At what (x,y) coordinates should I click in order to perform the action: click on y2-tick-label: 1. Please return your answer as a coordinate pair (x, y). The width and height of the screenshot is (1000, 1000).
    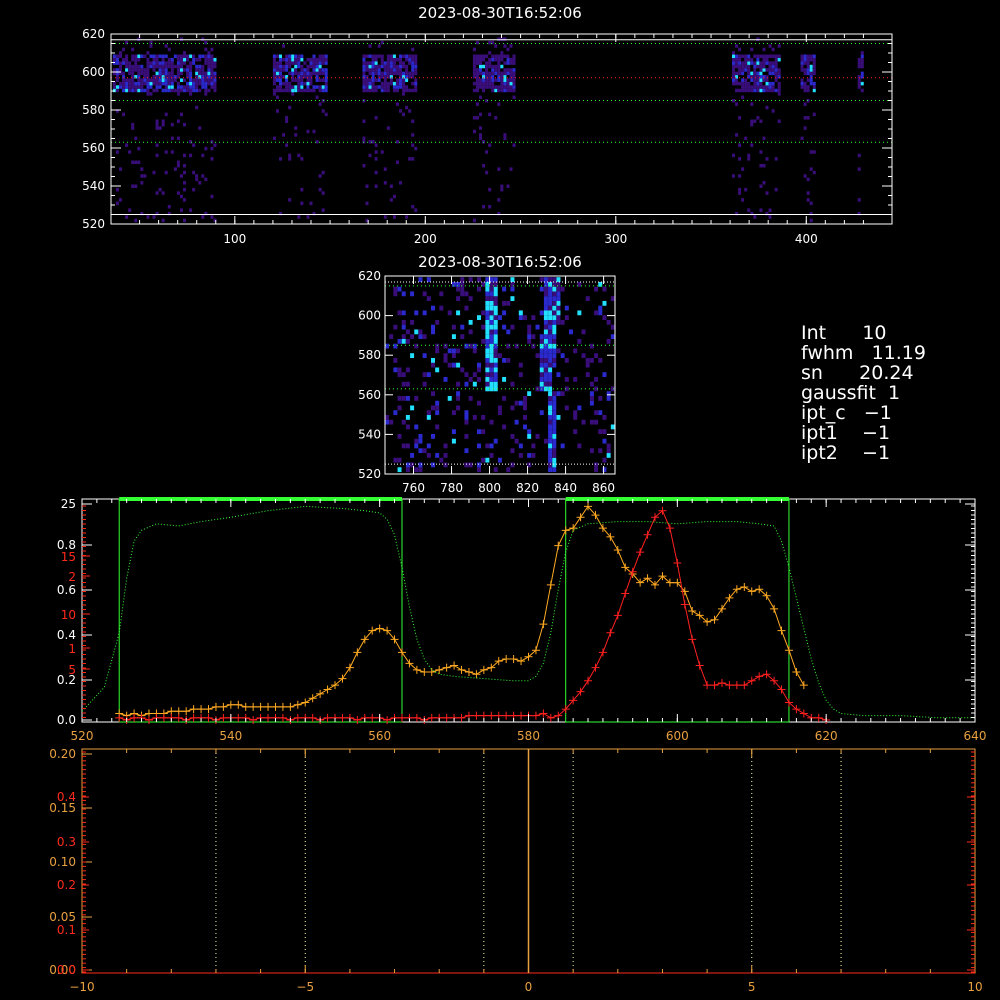
    Looking at the image, I should click on (72, 649).